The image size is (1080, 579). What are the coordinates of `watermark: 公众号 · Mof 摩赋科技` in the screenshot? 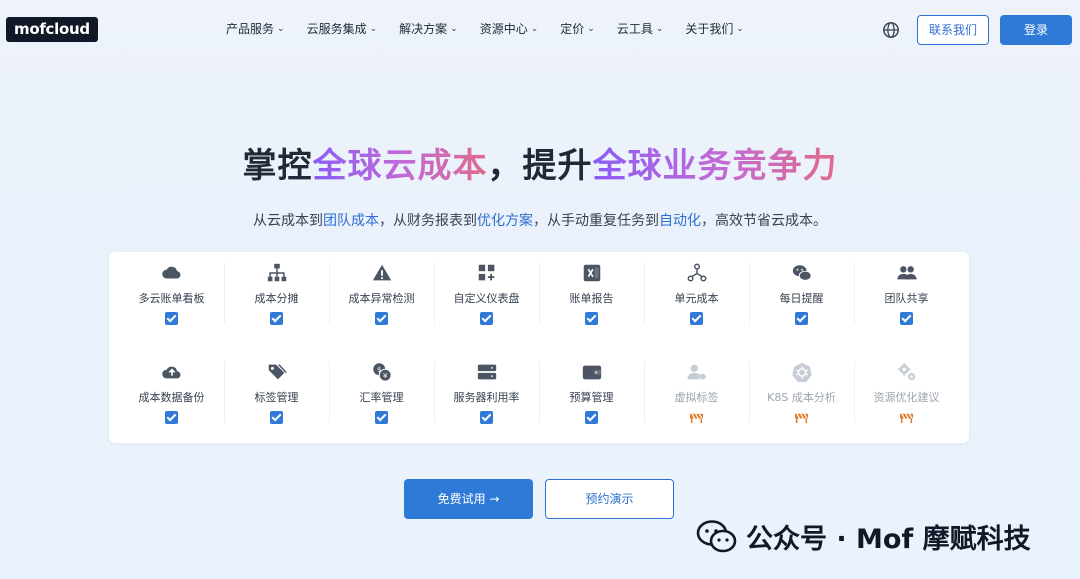 It's located at (863, 536).